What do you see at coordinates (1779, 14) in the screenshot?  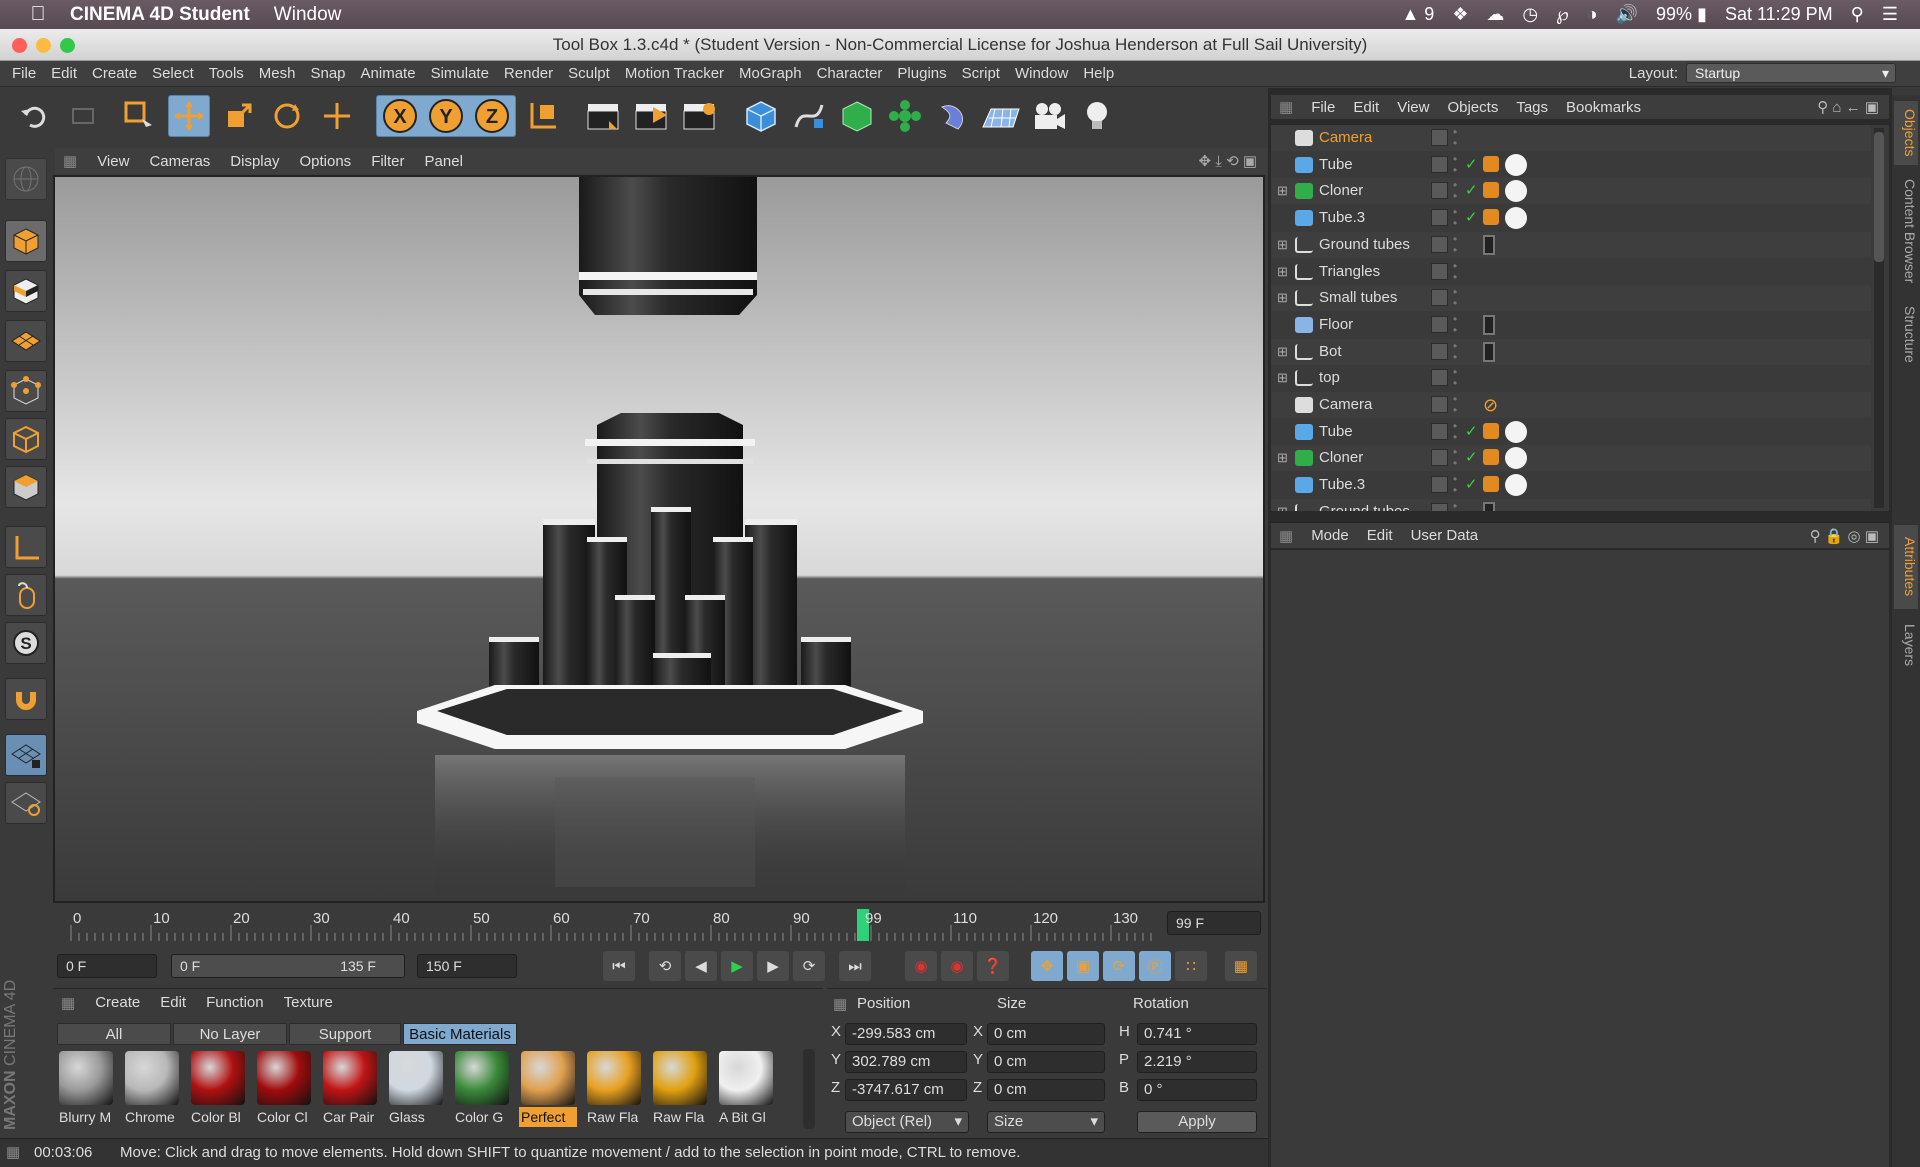 I see `clock: Sat 11:29 PM` at bounding box center [1779, 14].